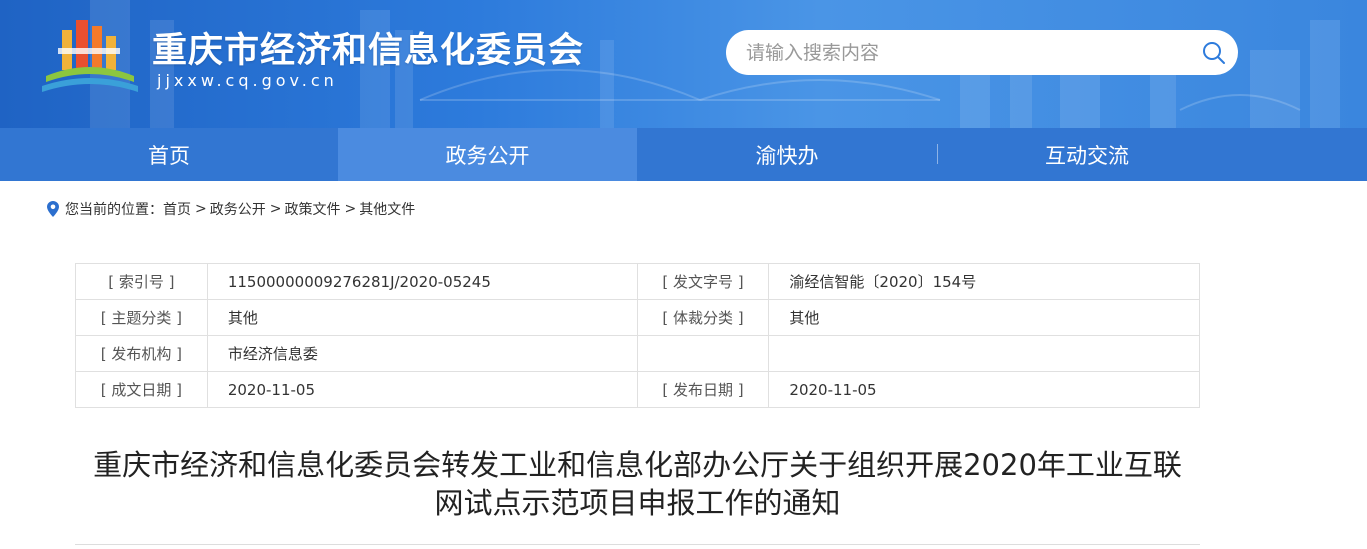  I want to click on article-title-line: 网试点示范项目申报工作的通知, so click(637, 503).